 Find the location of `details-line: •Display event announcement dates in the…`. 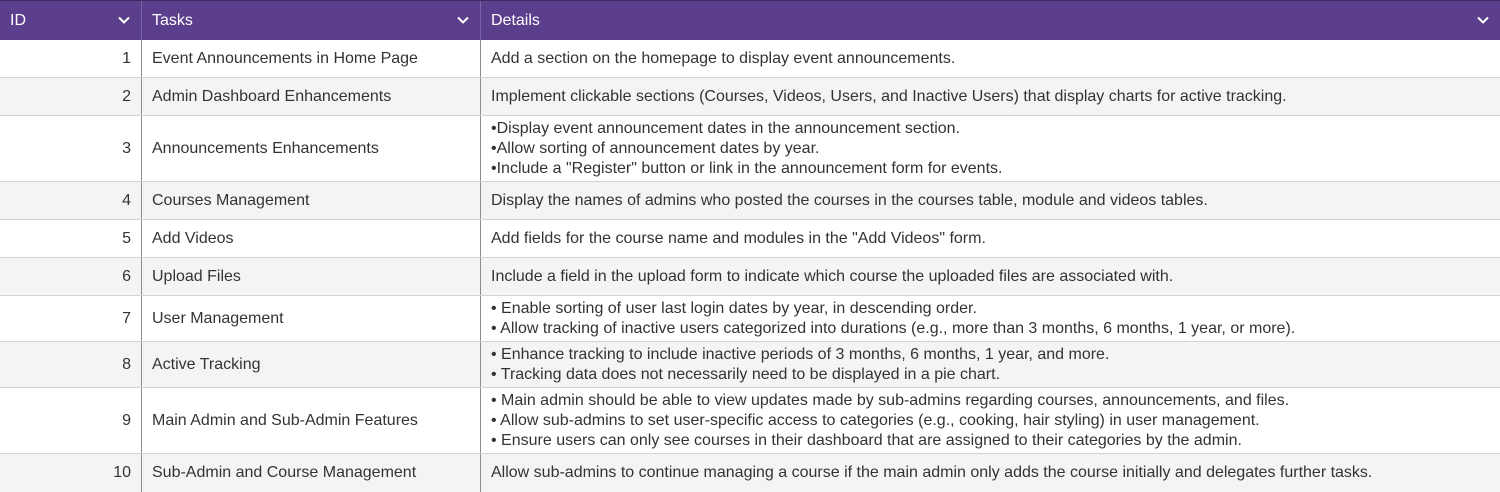

details-line: •Display event announcement dates in the… is located at coordinates (726, 128).